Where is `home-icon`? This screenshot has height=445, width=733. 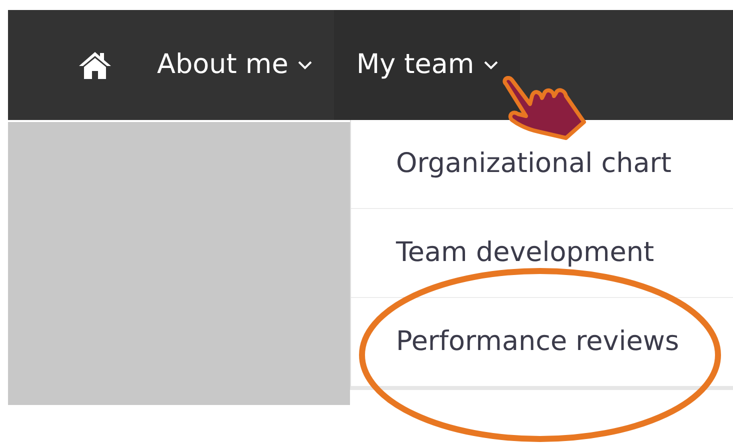 home-icon is located at coordinates (95, 65).